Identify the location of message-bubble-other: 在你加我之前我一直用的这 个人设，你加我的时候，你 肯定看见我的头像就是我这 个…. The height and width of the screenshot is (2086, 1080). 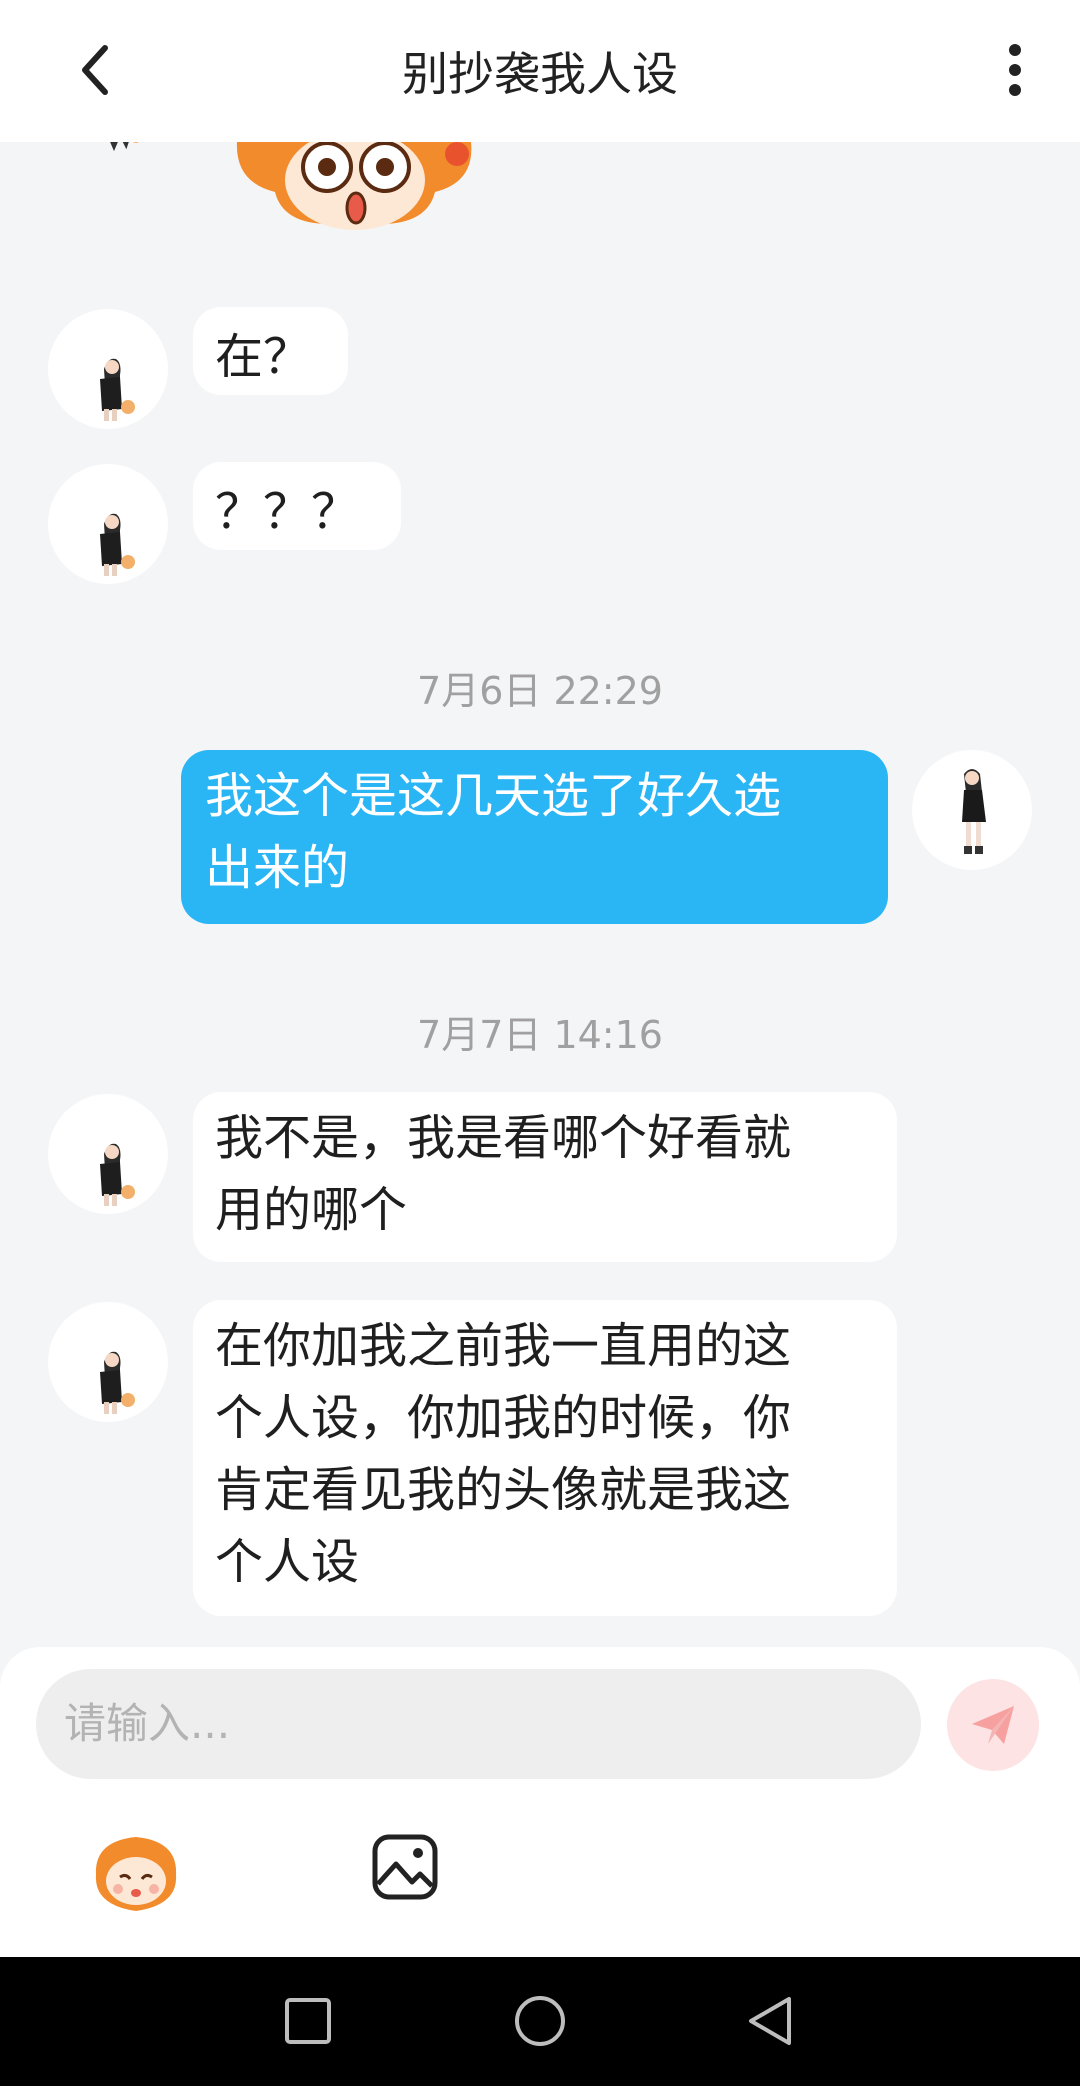
(545, 1458).